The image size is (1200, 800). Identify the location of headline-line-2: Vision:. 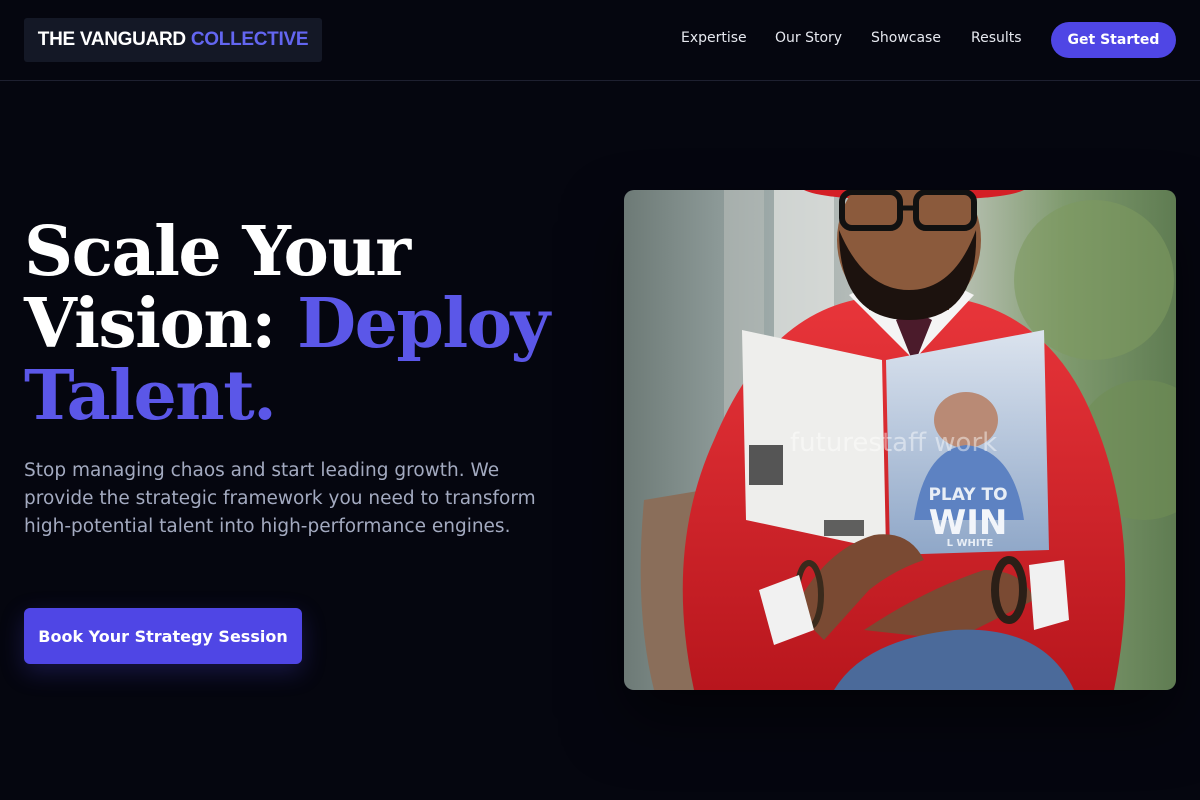
(150, 324).